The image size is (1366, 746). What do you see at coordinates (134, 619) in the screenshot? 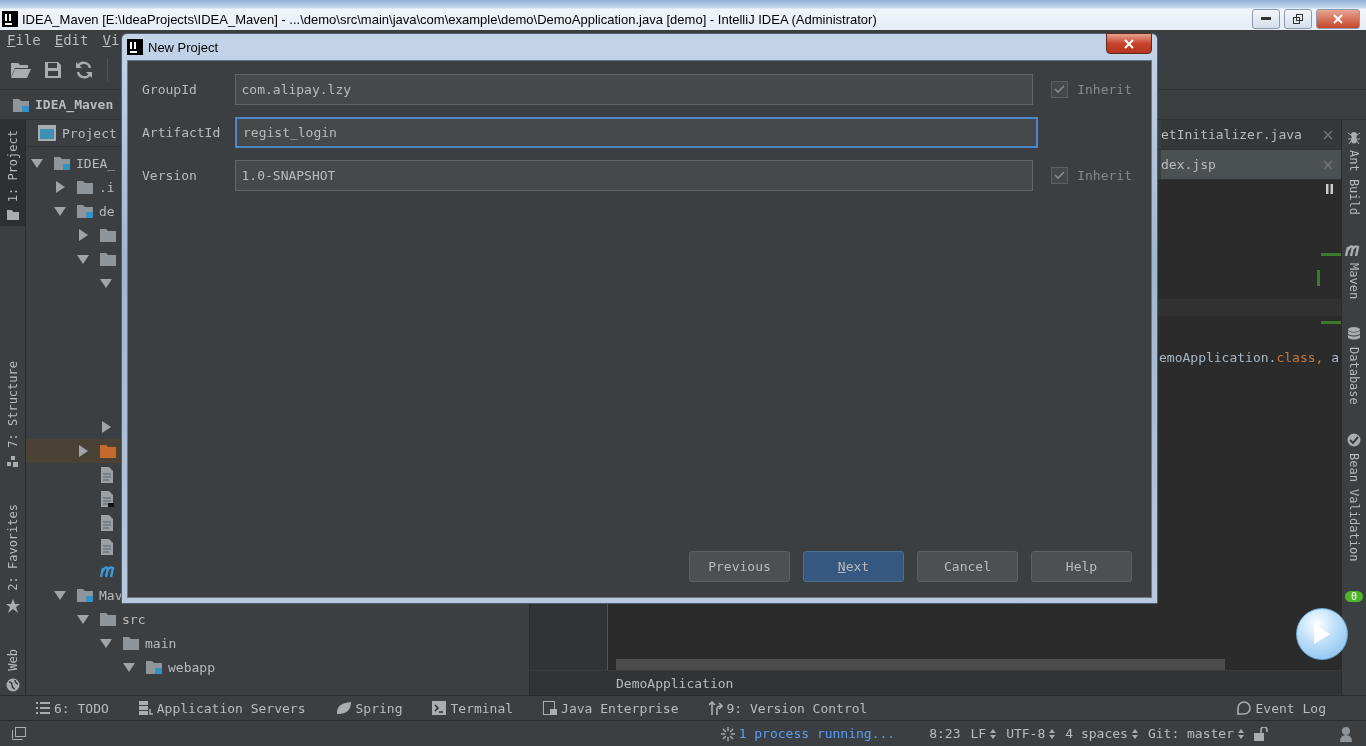
I see `tree-label: src` at bounding box center [134, 619].